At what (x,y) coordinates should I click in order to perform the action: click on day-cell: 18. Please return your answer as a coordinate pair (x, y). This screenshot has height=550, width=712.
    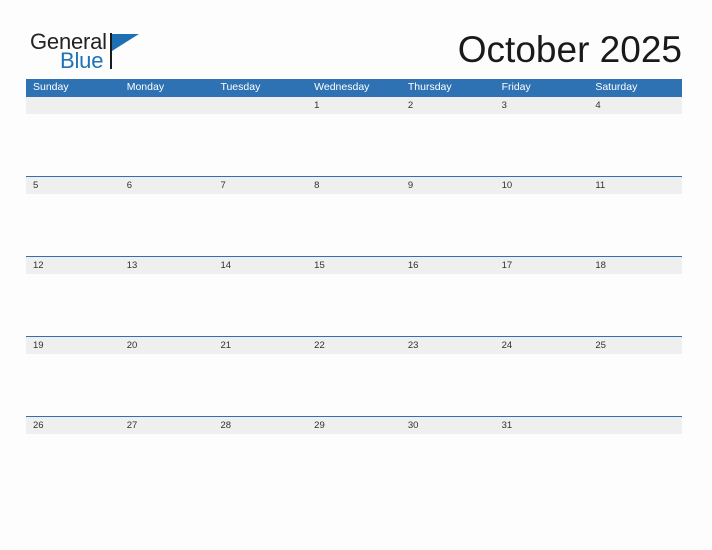
    Looking at the image, I should click on (635, 265).